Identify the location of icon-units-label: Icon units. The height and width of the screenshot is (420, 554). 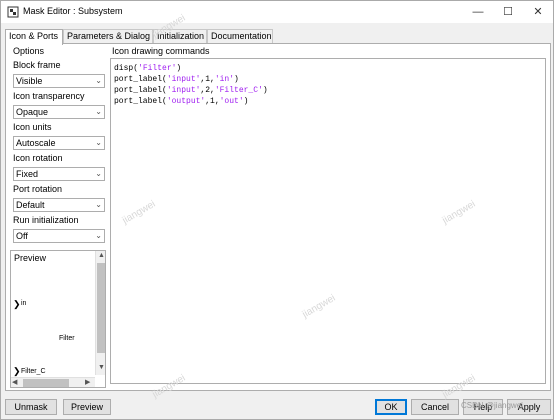
(32, 127).